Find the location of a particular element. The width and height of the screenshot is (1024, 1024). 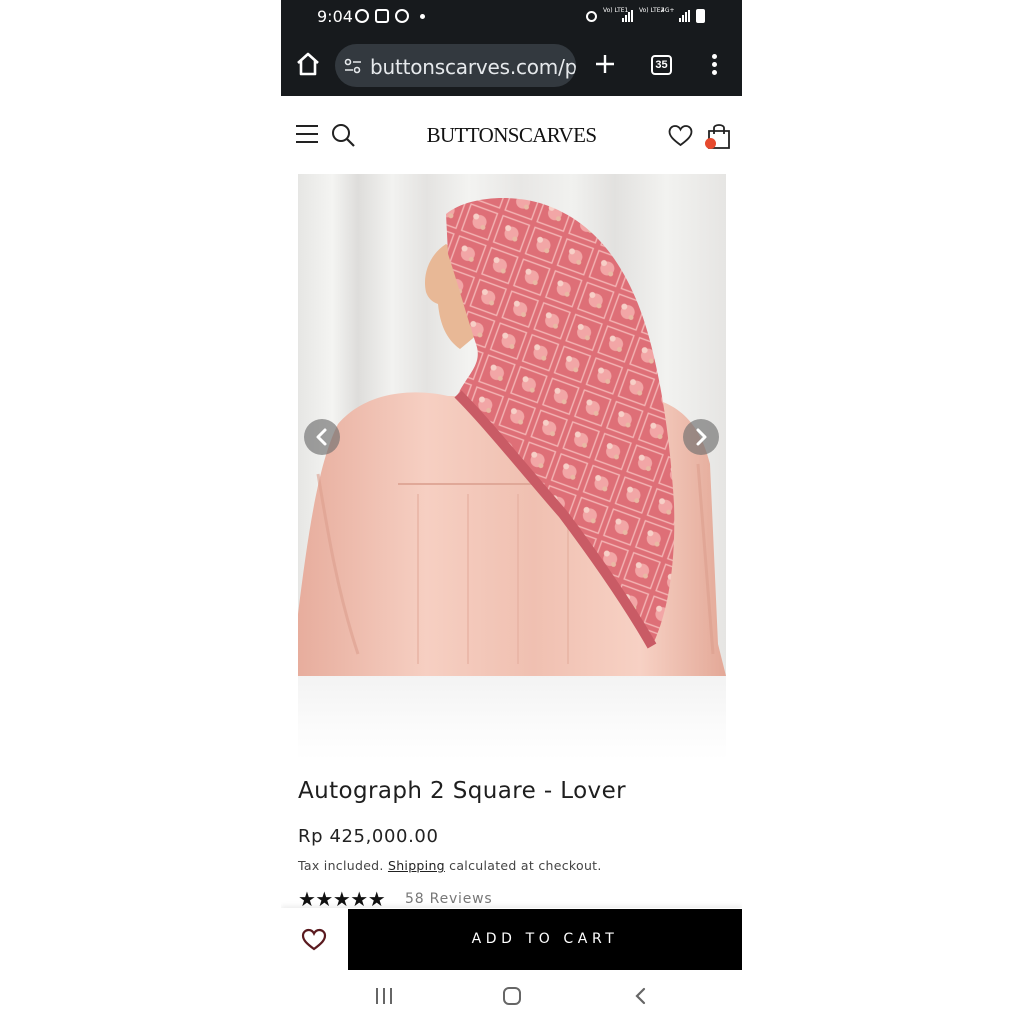

call-icon is located at coordinates (402, 16).